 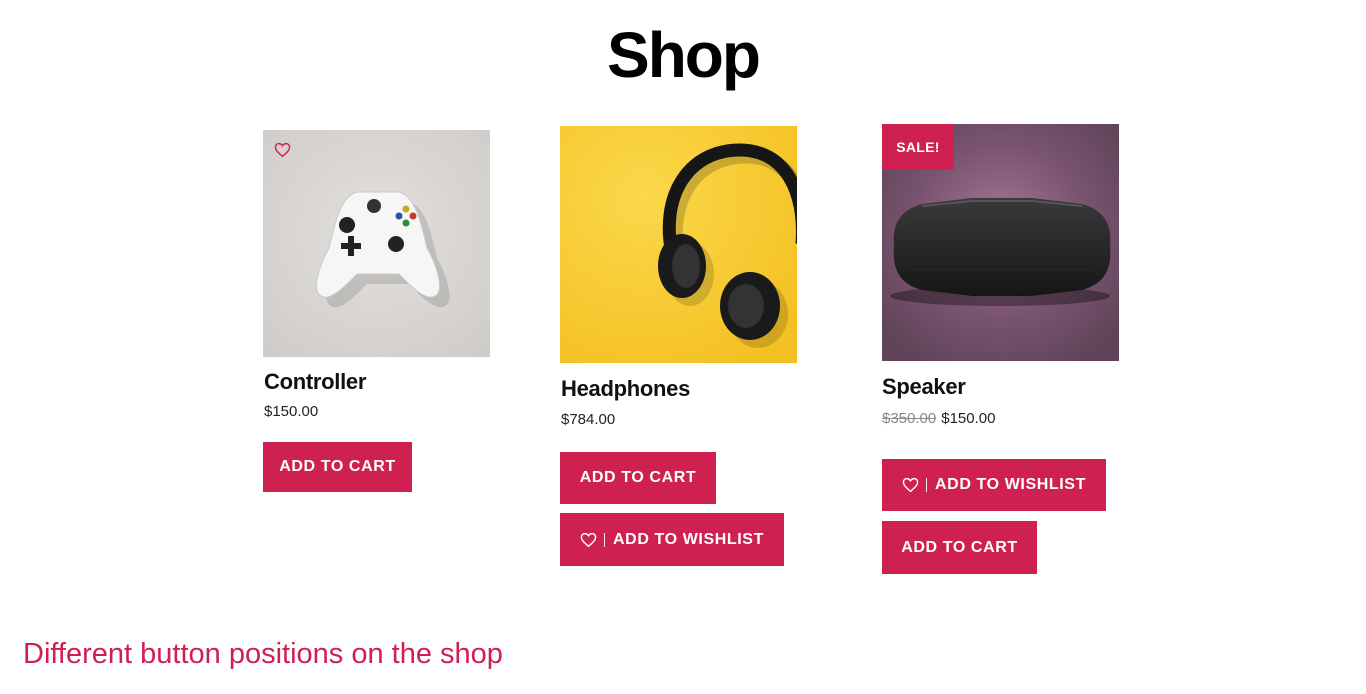 I want to click on headphones-image, so click(x=678, y=244).